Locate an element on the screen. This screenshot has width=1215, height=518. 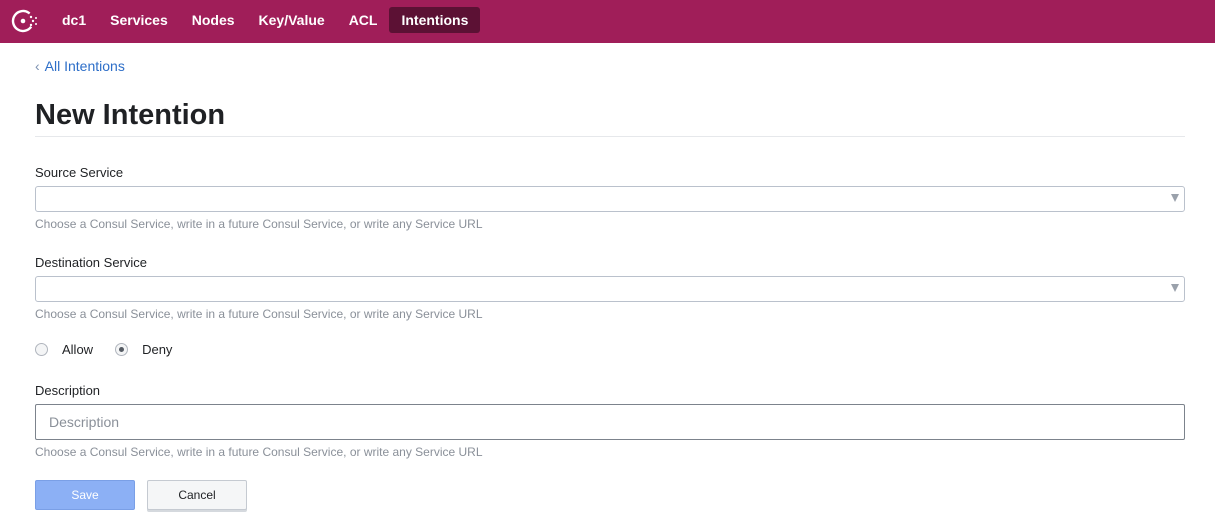
description-input is located at coordinates (610, 422).